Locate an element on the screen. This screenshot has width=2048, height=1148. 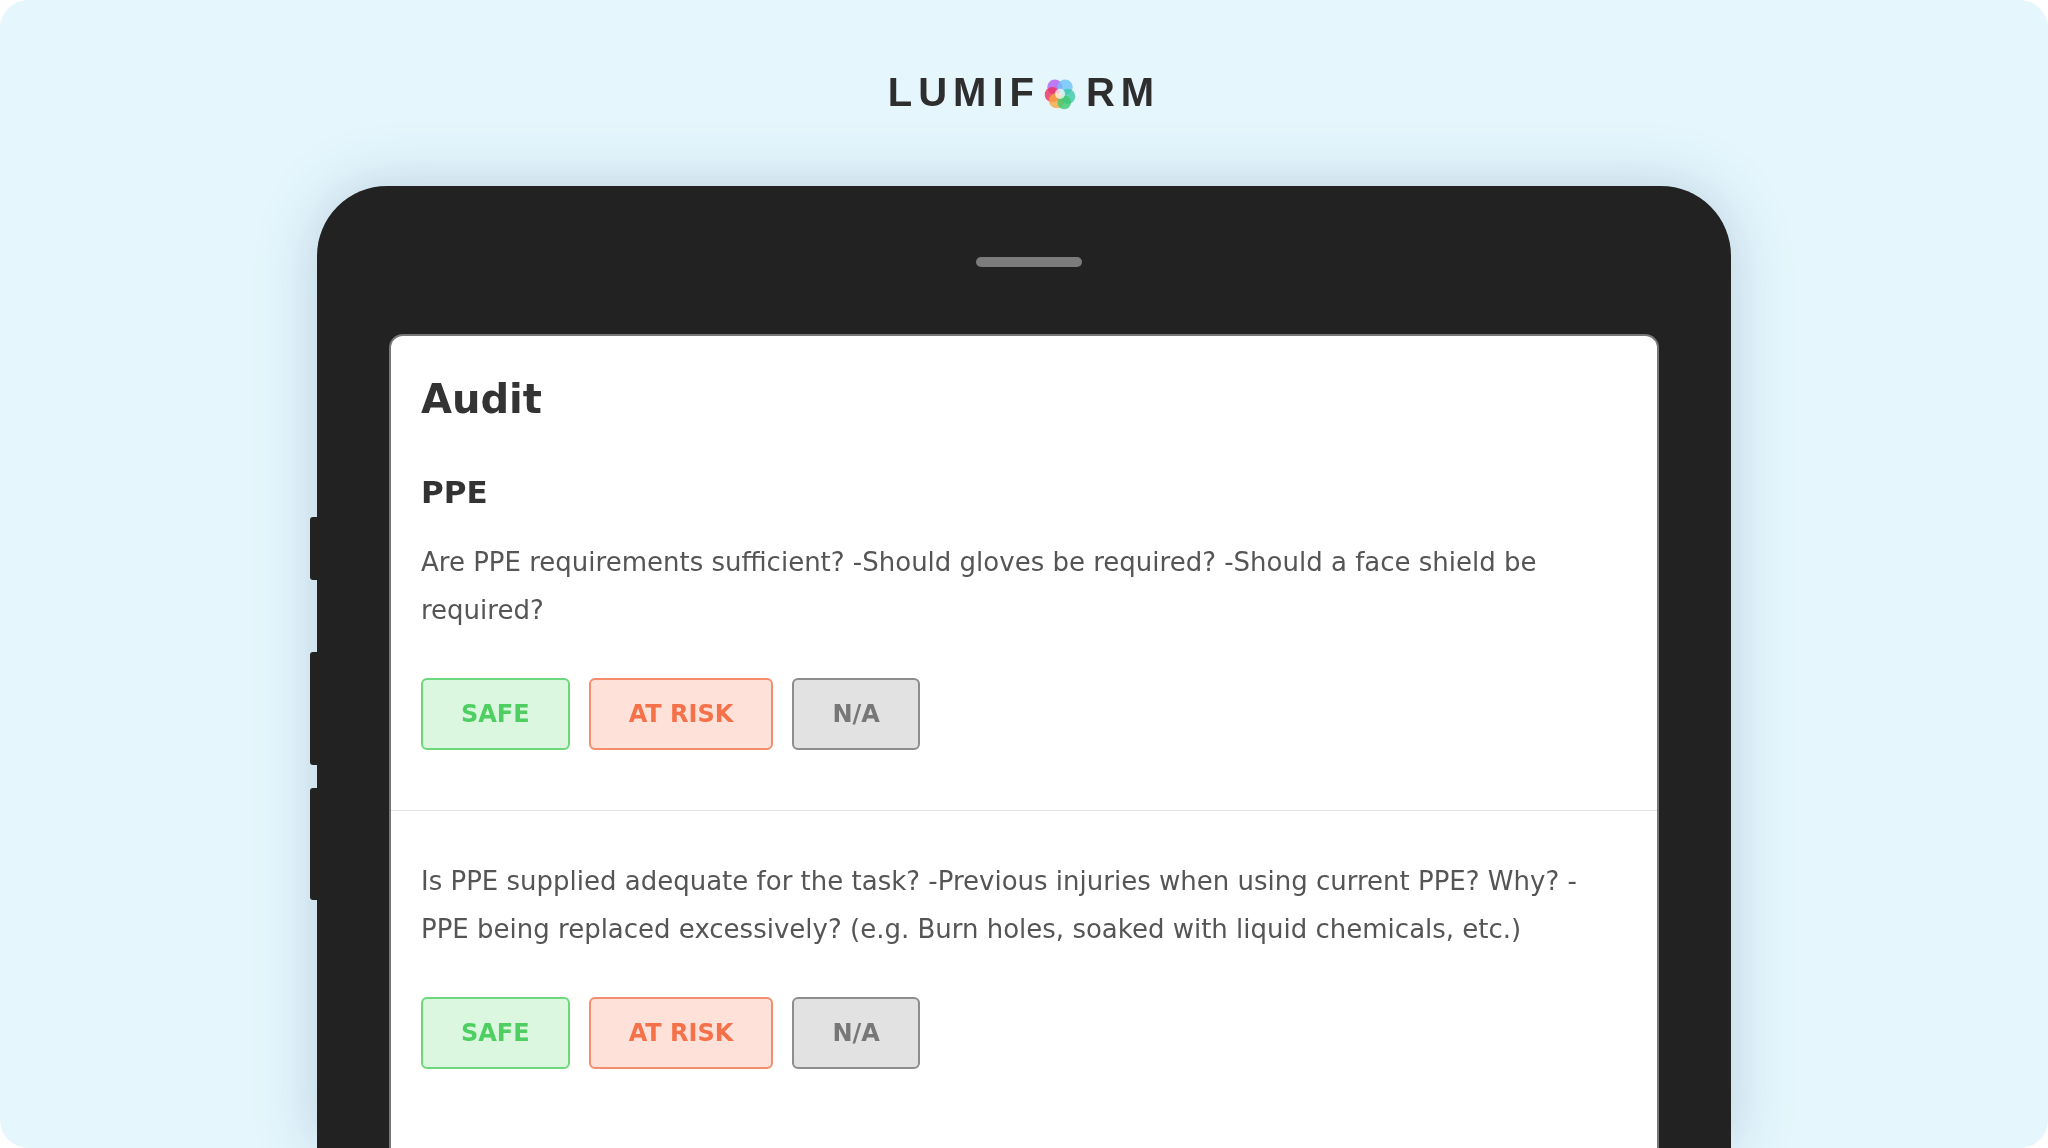
logo-text: RM is located at coordinates (1123, 92).